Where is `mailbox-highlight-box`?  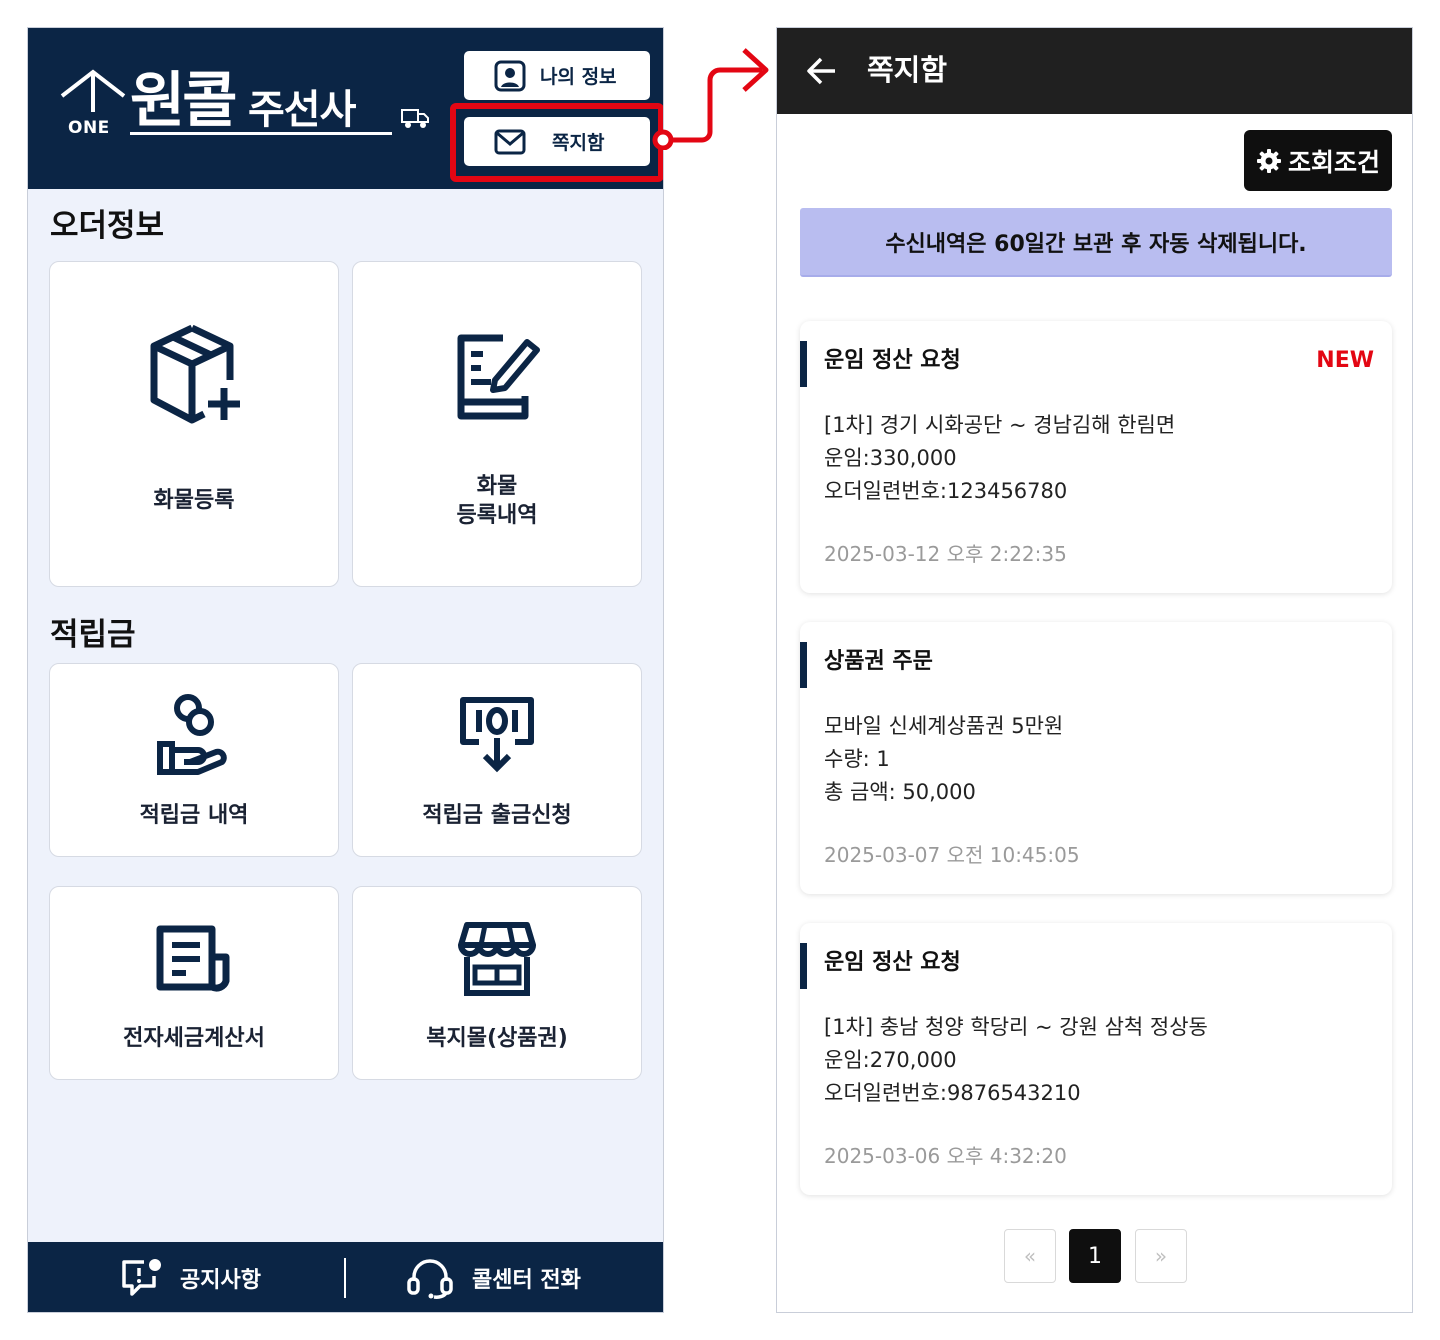
mailbox-highlight-box is located at coordinates (556, 142).